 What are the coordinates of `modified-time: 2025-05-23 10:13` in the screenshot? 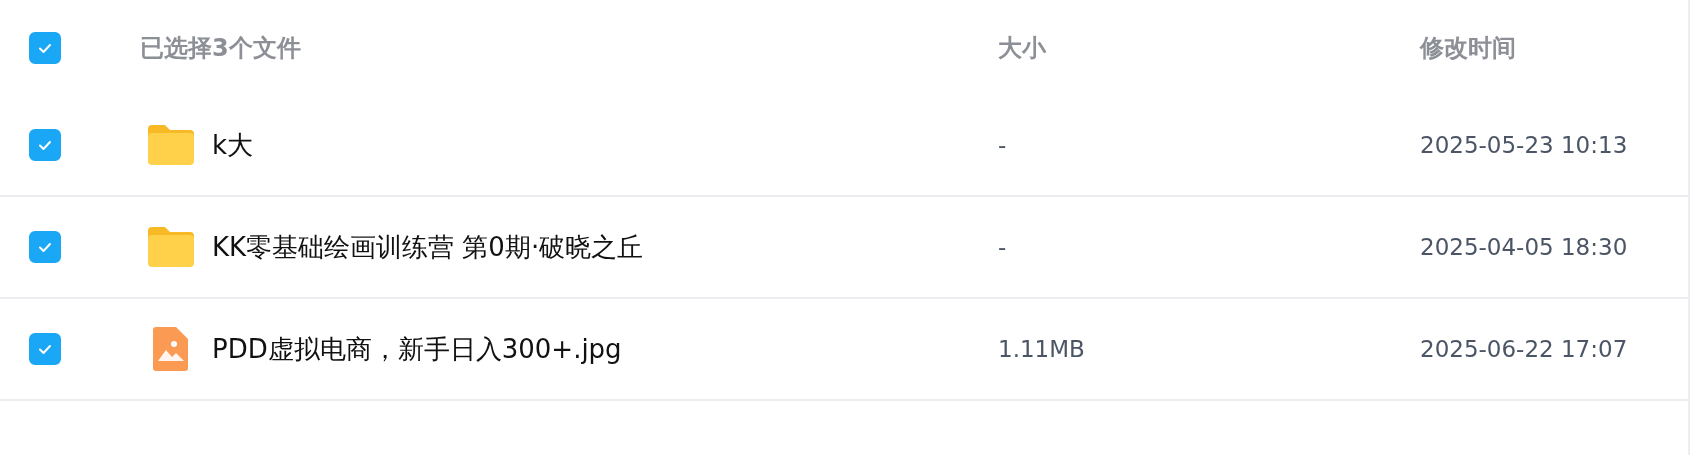 It's located at (1524, 145).